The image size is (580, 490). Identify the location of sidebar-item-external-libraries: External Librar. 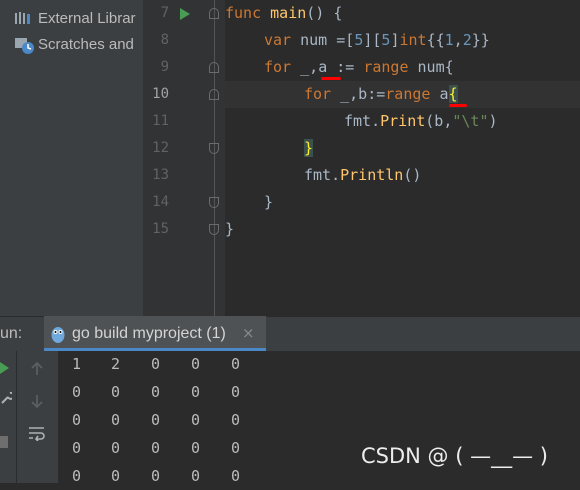
(75, 18).